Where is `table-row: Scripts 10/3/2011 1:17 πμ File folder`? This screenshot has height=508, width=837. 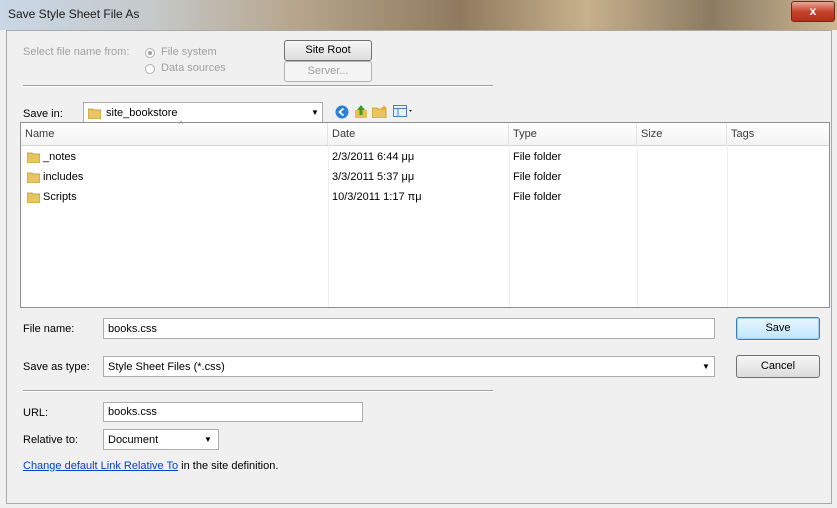
table-row: Scripts 10/3/2011 1:17 πμ File folder is located at coordinates (425, 197).